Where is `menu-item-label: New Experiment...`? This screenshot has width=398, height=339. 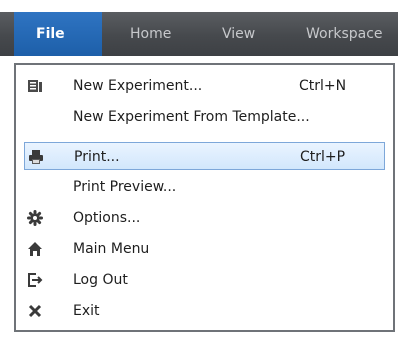 menu-item-label: New Experiment... is located at coordinates (138, 86).